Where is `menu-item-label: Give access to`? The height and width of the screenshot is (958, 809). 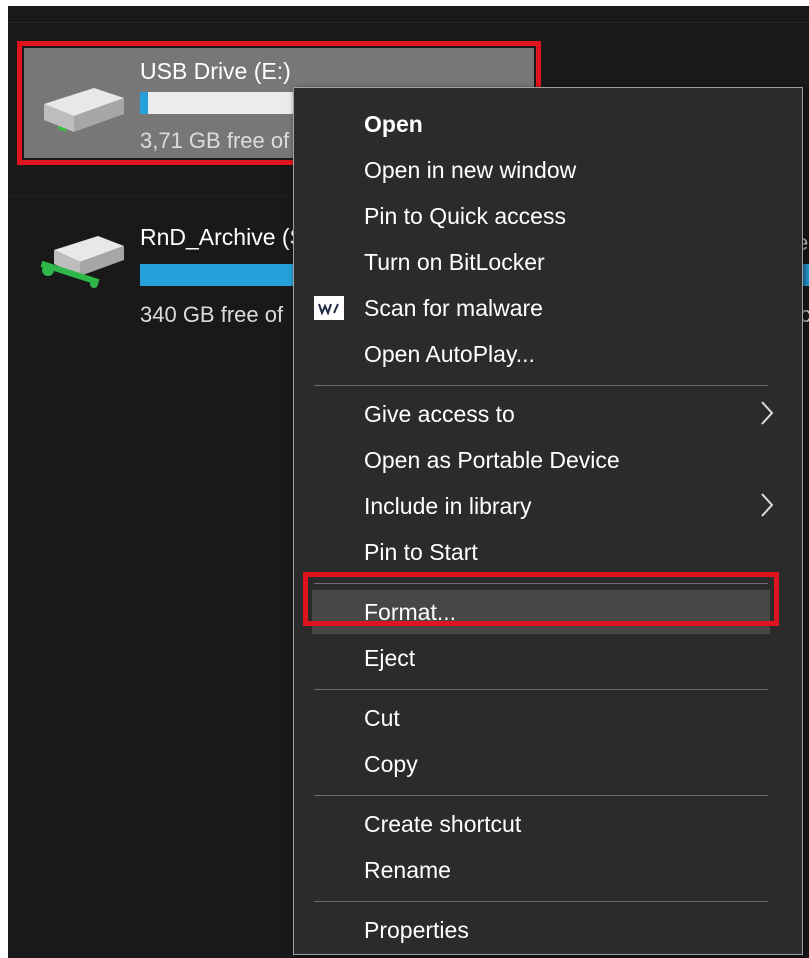 menu-item-label: Give access to is located at coordinates (439, 413).